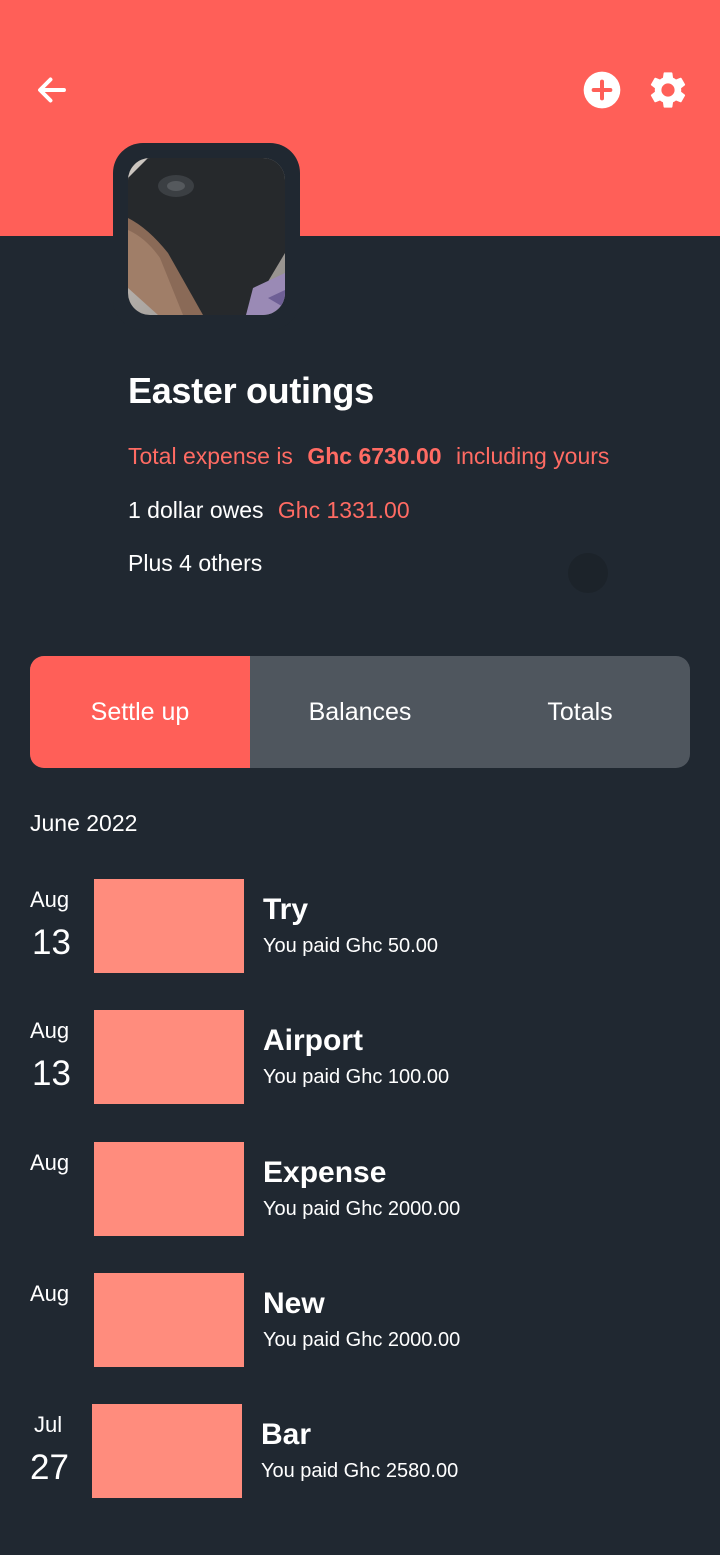 Image resolution: width=720 pixels, height=1555 pixels. Describe the element at coordinates (588, 573) in the screenshot. I see `faded-indicator` at that location.